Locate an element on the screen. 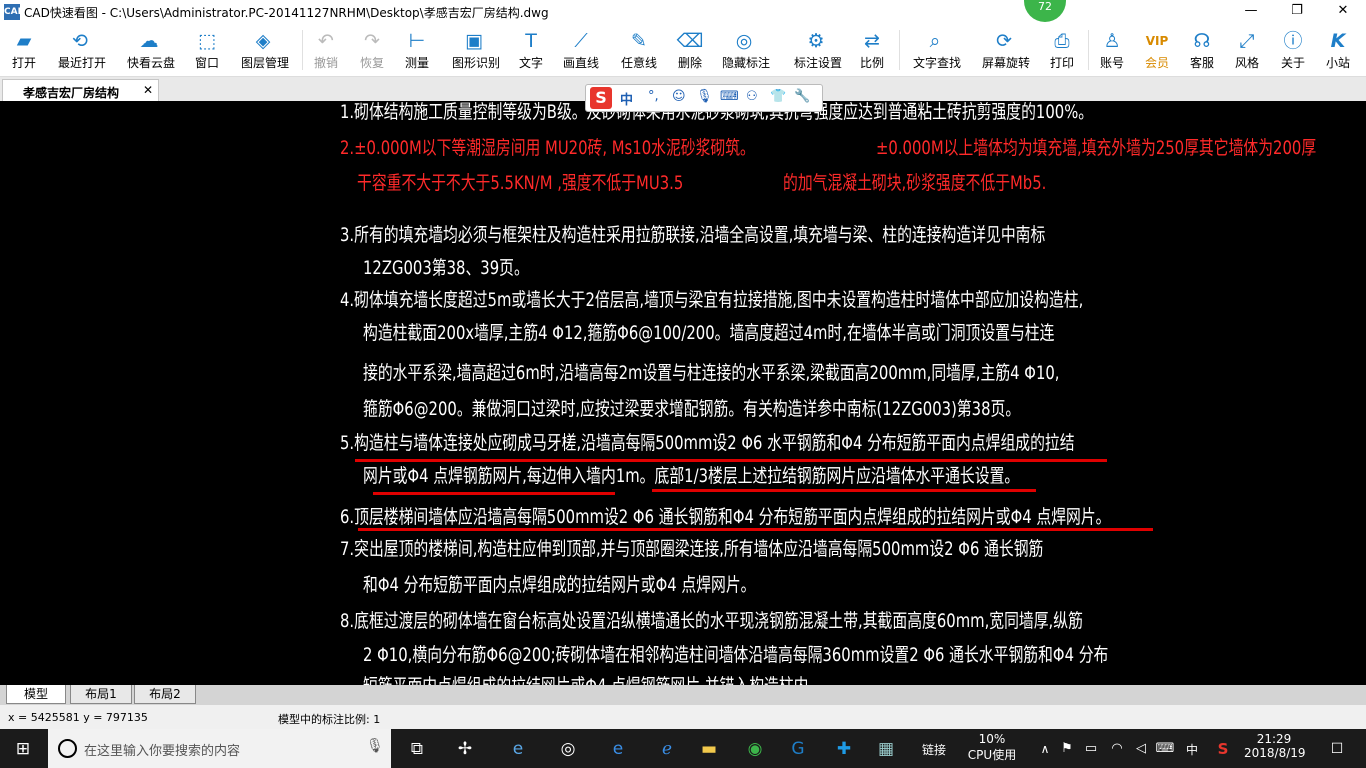  tab-model: 模型 is located at coordinates (36, 694).